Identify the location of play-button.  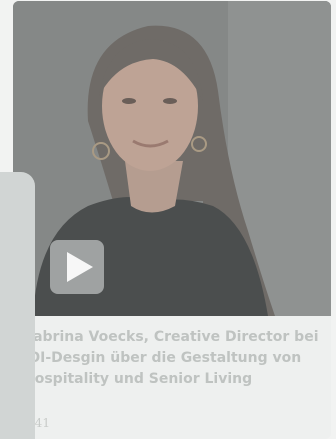
(77, 267).